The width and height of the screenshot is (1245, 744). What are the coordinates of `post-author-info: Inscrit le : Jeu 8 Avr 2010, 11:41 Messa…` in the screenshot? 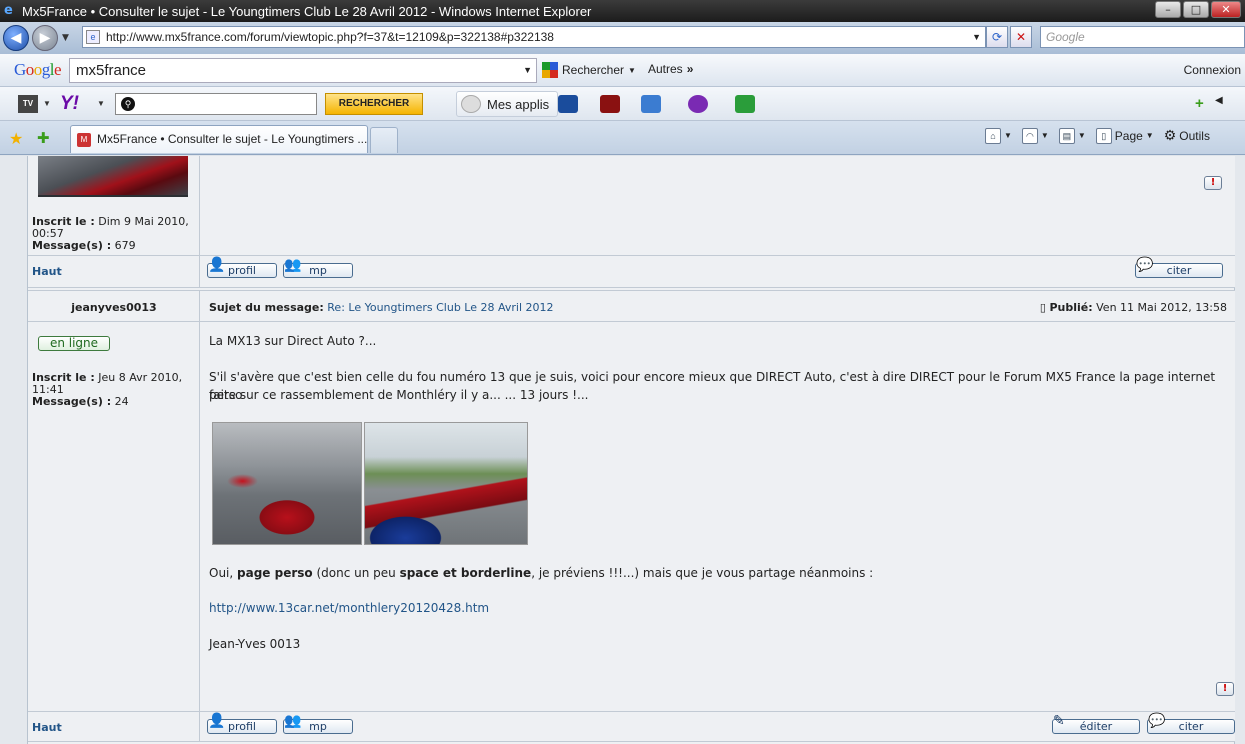 It's located at (107, 390).